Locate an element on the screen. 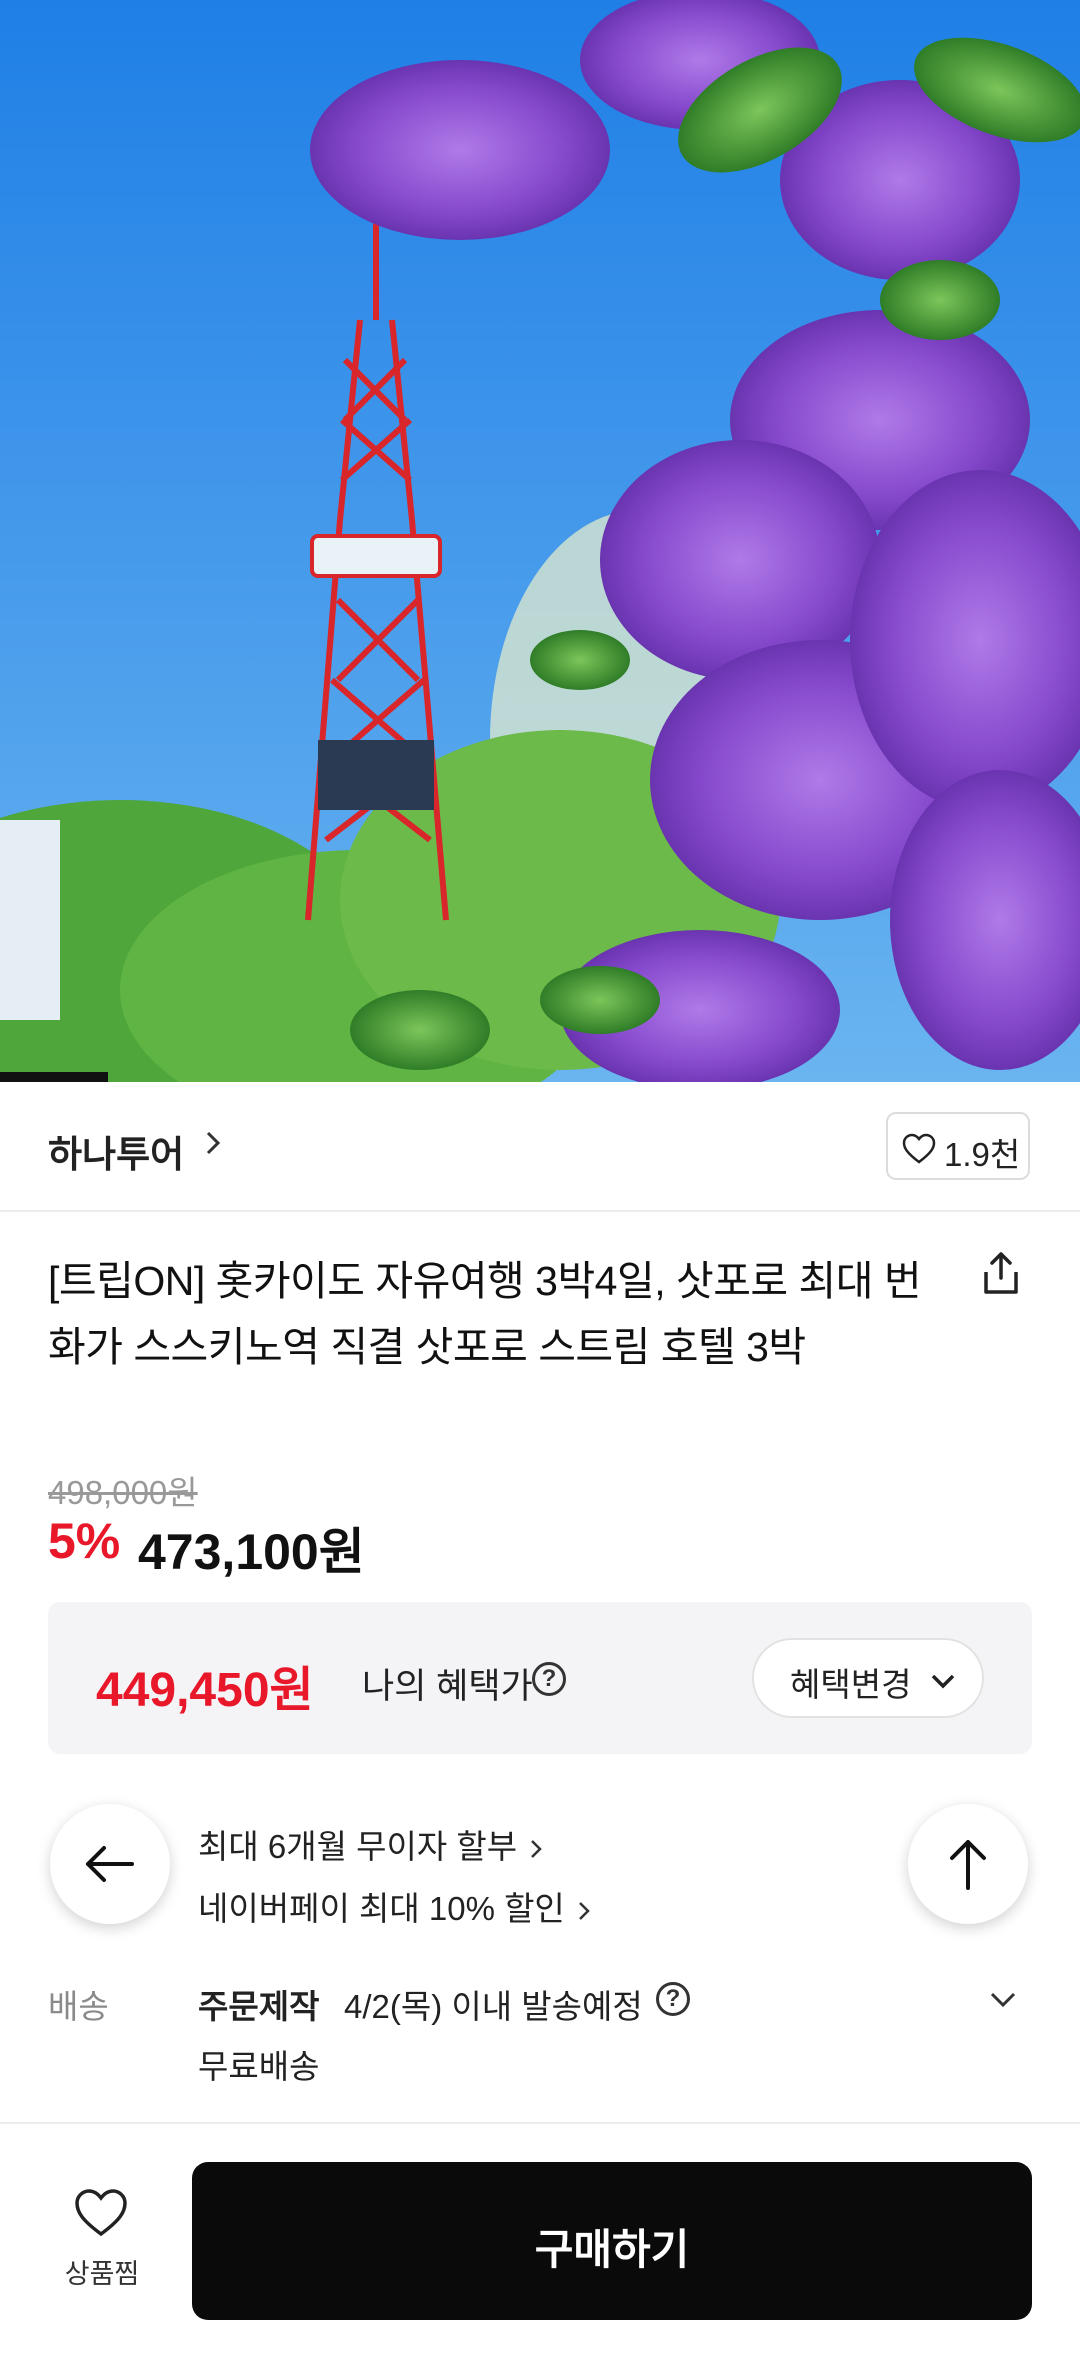 This screenshot has width=1080, height=2353. back-button is located at coordinates (110, 1864).